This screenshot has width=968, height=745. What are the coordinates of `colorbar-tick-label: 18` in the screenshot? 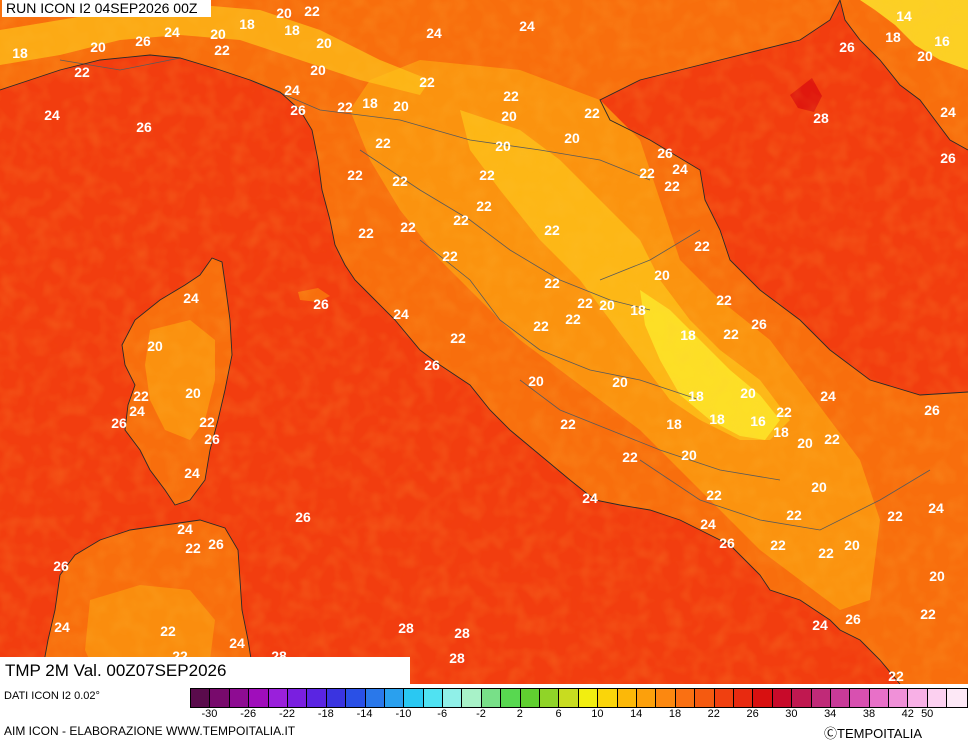 It's located at (675, 714).